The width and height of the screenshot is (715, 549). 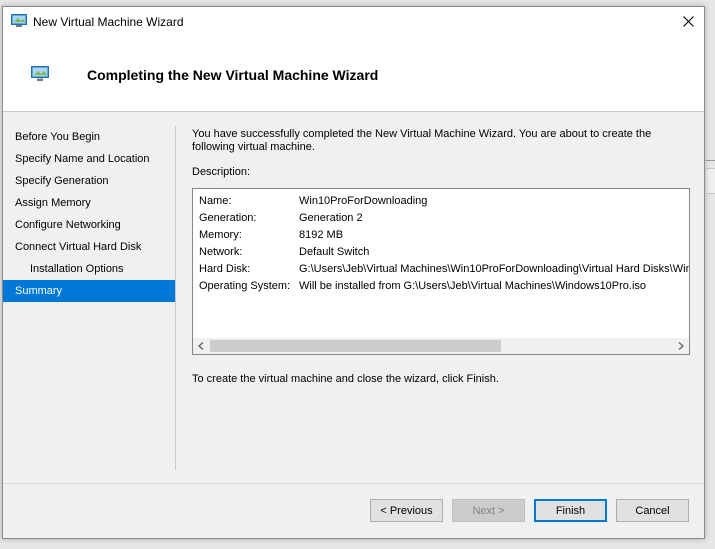 I want to click on footer-divider, so click(x=353, y=483).